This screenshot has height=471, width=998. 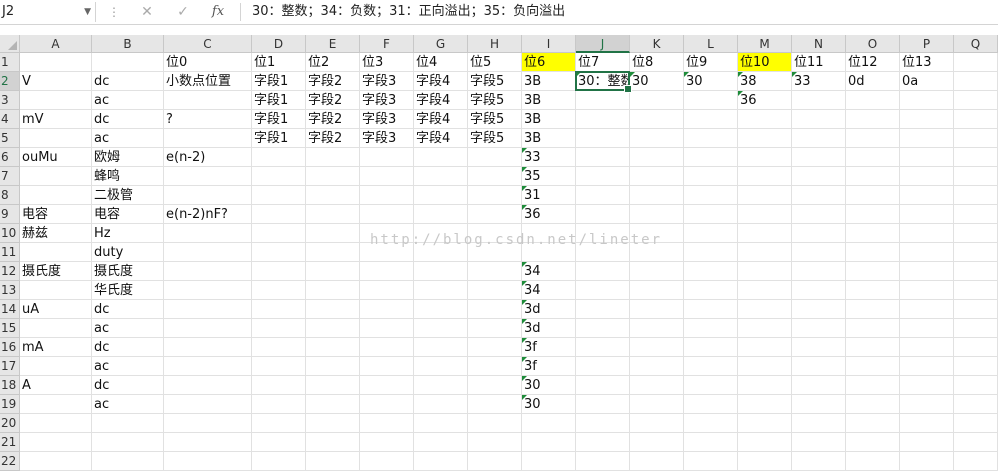 I want to click on cell-e3: 字段2, so click(x=333, y=100).